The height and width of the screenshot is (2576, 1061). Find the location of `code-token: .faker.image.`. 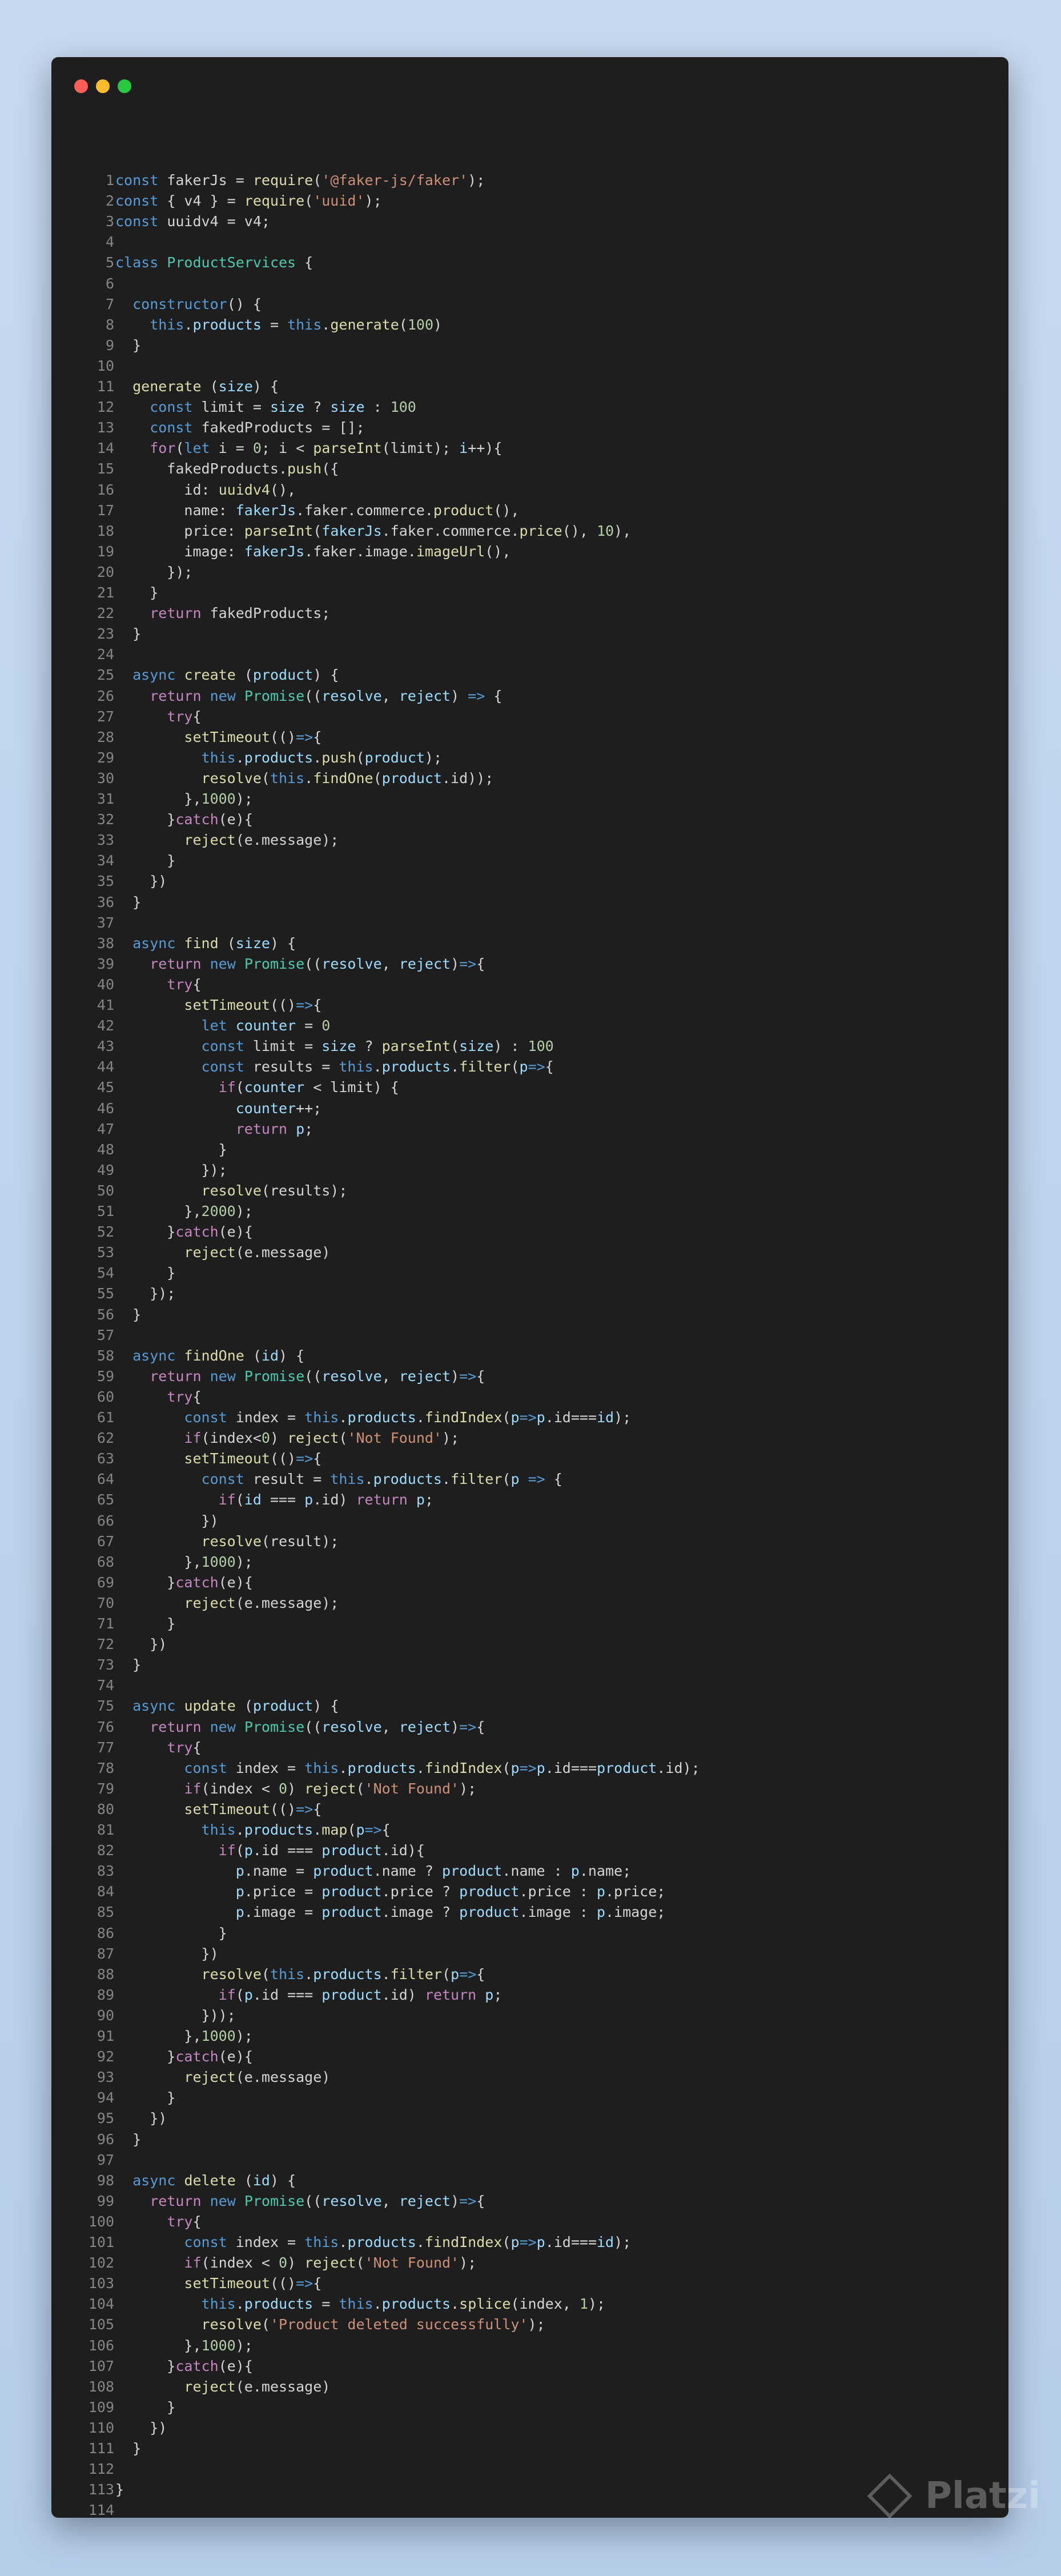

code-token: .faker.image. is located at coordinates (360, 551).